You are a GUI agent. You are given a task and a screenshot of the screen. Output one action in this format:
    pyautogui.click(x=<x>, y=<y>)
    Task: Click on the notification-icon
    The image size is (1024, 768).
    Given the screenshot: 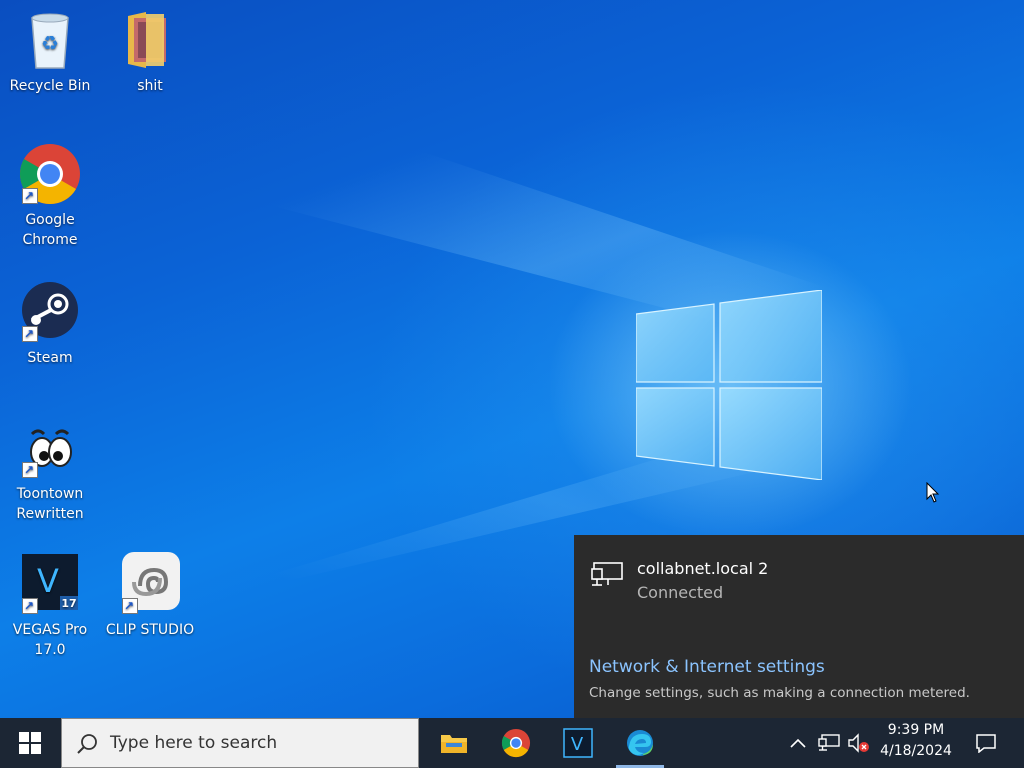 What is the action you would take?
    pyautogui.click(x=986, y=743)
    